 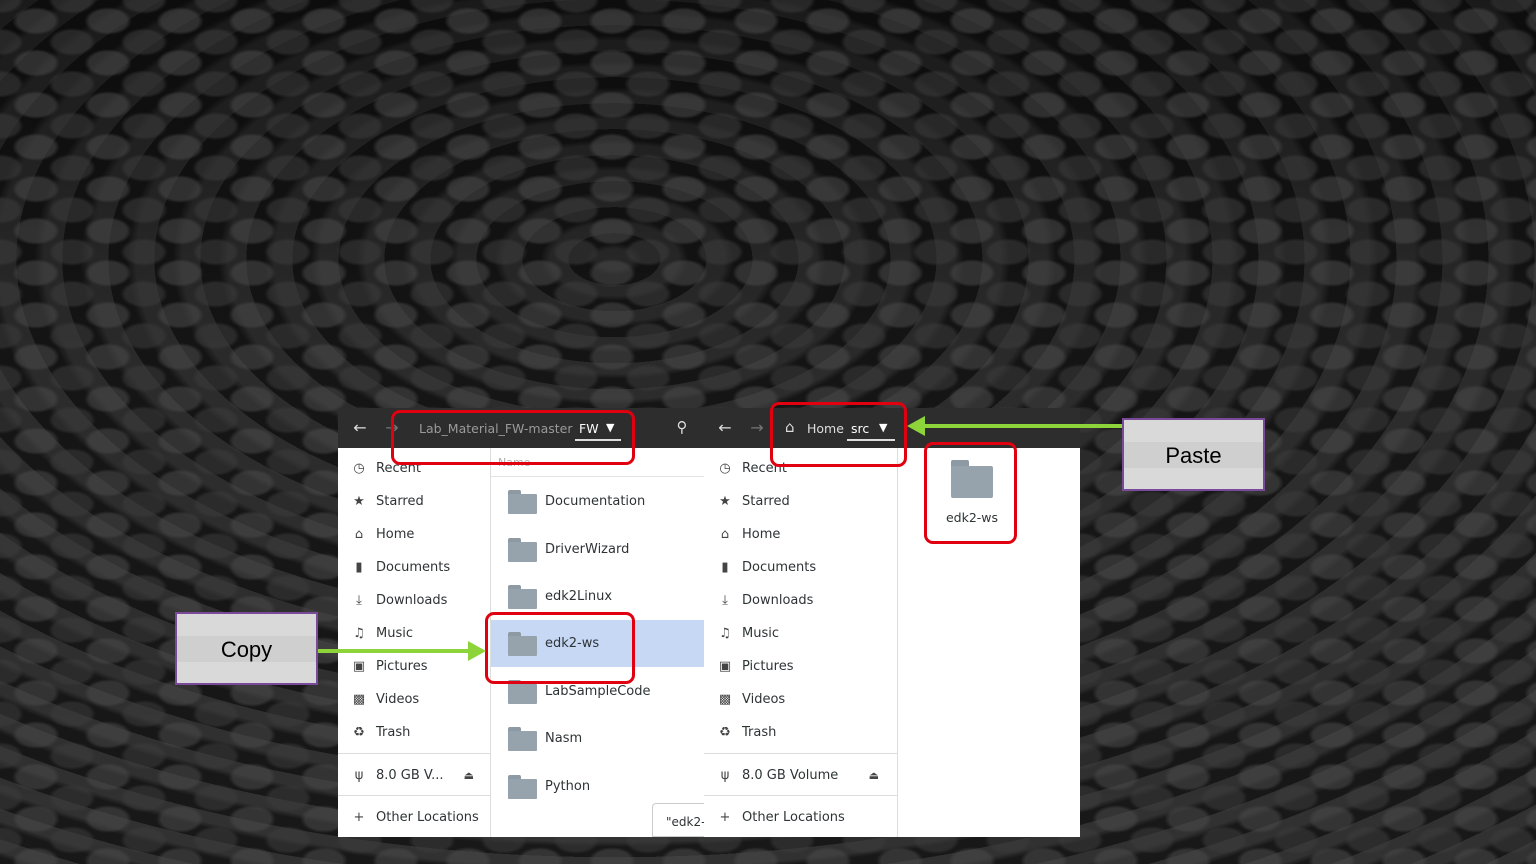 What do you see at coordinates (682, 427) in the screenshot?
I see `search-icon: ⚲` at bounding box center [682, 427].